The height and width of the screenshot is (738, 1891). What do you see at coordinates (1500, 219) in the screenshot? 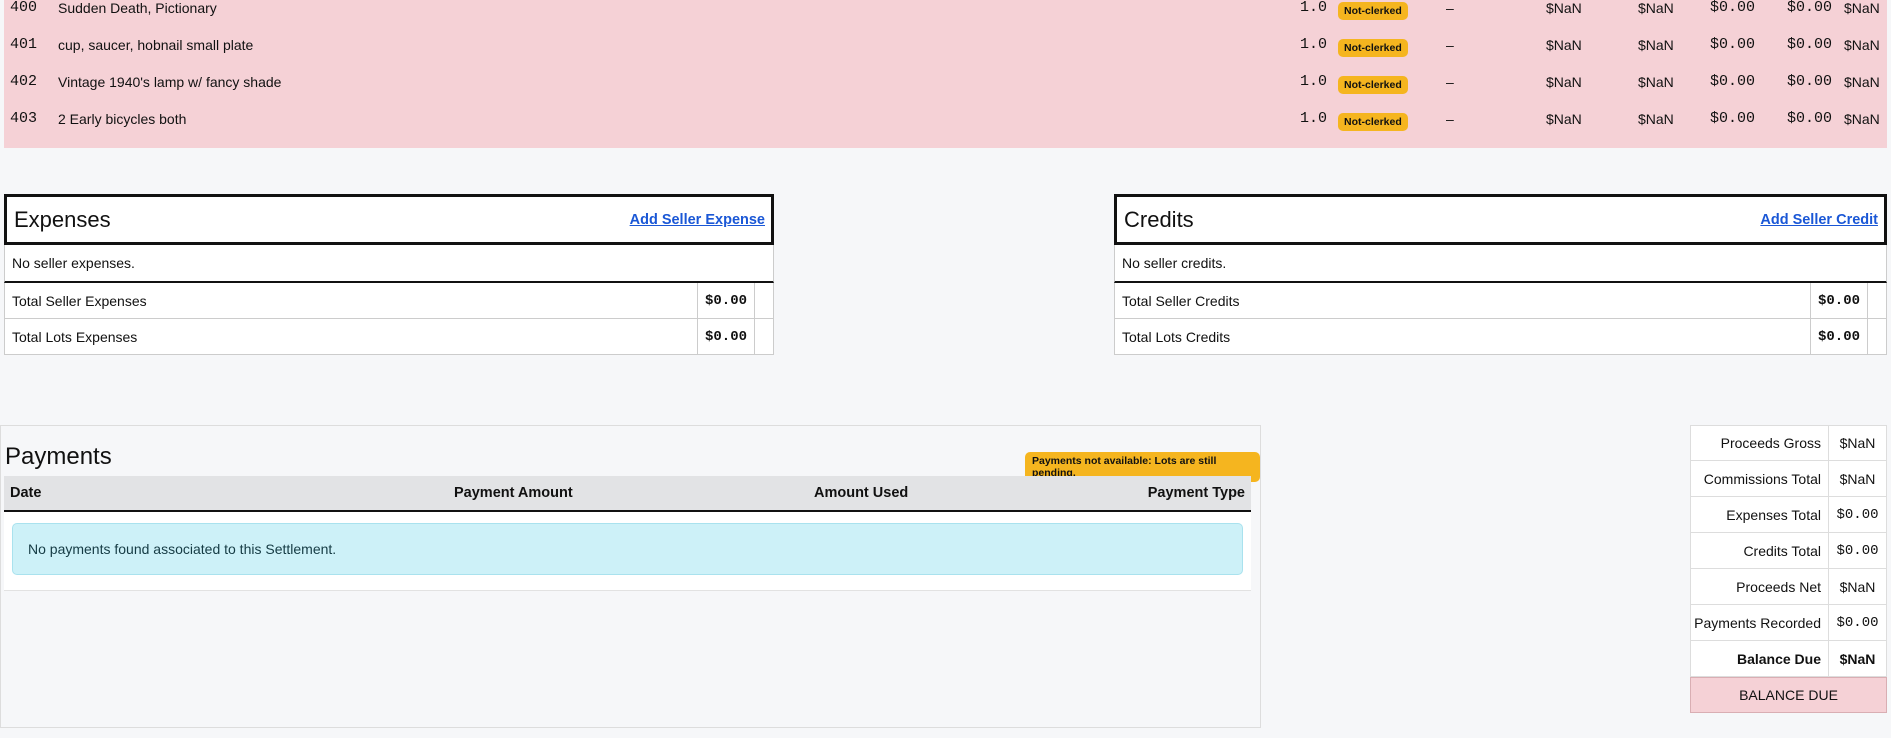
I see `credits-header: Credits Add Seller Credit` at bounding box center [1500, 219].